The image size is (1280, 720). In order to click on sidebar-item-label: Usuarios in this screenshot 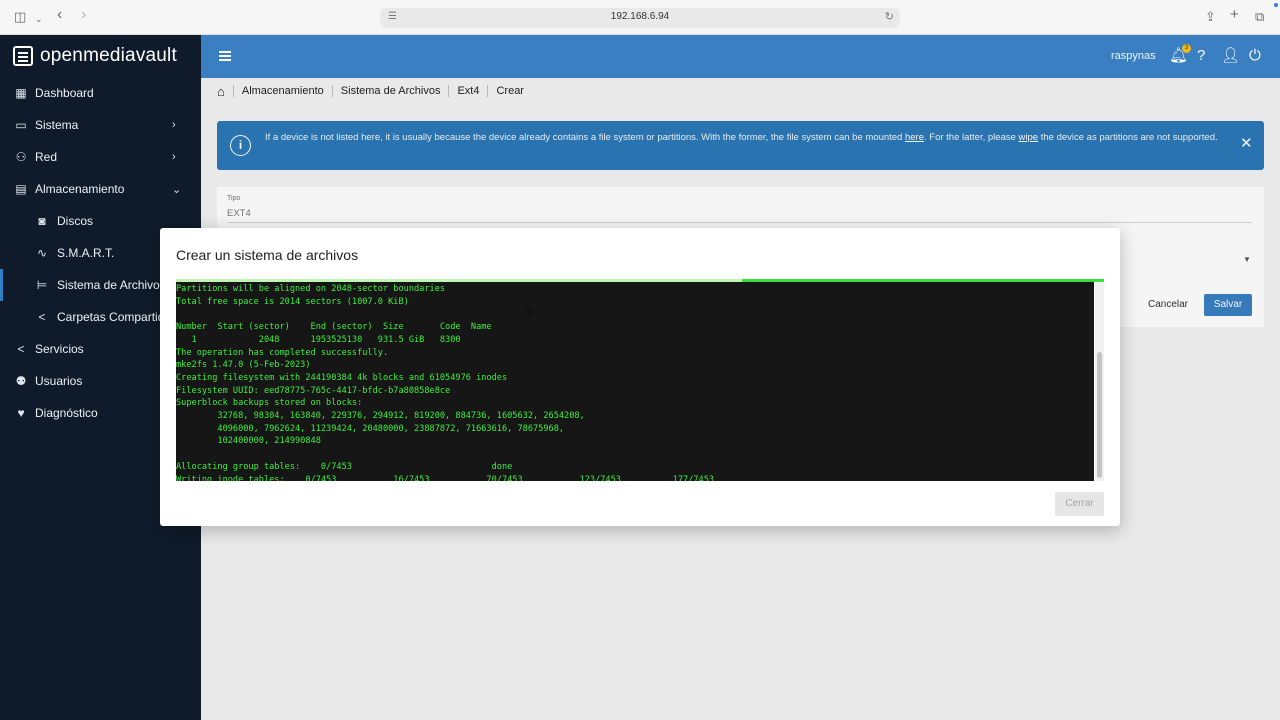, I will do `click(59, 381)`.